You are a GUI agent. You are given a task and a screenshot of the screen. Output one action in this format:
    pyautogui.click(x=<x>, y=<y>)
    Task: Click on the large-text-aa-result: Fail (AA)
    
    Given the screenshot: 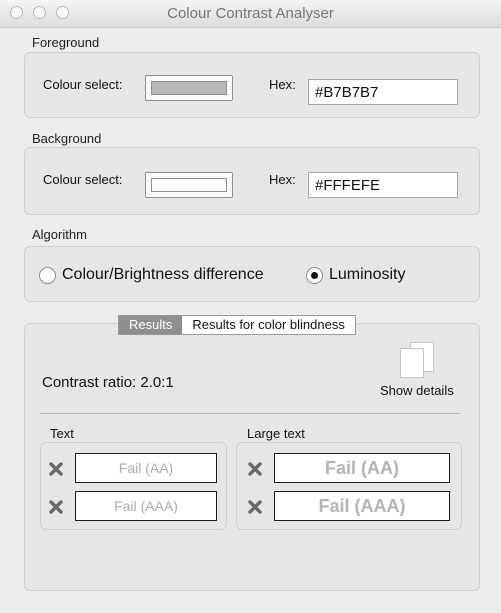 What is the action you would take?
    pyautogui.click(x=362, y=468)
    